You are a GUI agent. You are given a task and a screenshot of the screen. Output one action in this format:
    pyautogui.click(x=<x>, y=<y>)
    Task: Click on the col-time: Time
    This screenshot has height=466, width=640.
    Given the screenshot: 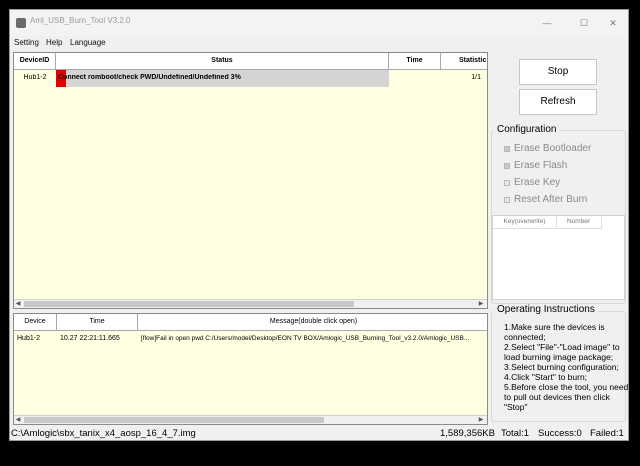 What is the action you would take?
    pyautogui.click(x=415, y=61)
    